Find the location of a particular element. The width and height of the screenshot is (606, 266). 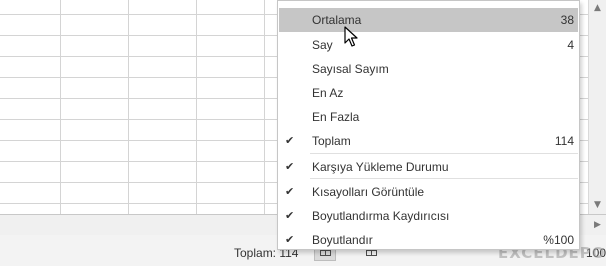

menu-item-en-az: En Az is located at coordinates (428, 93).